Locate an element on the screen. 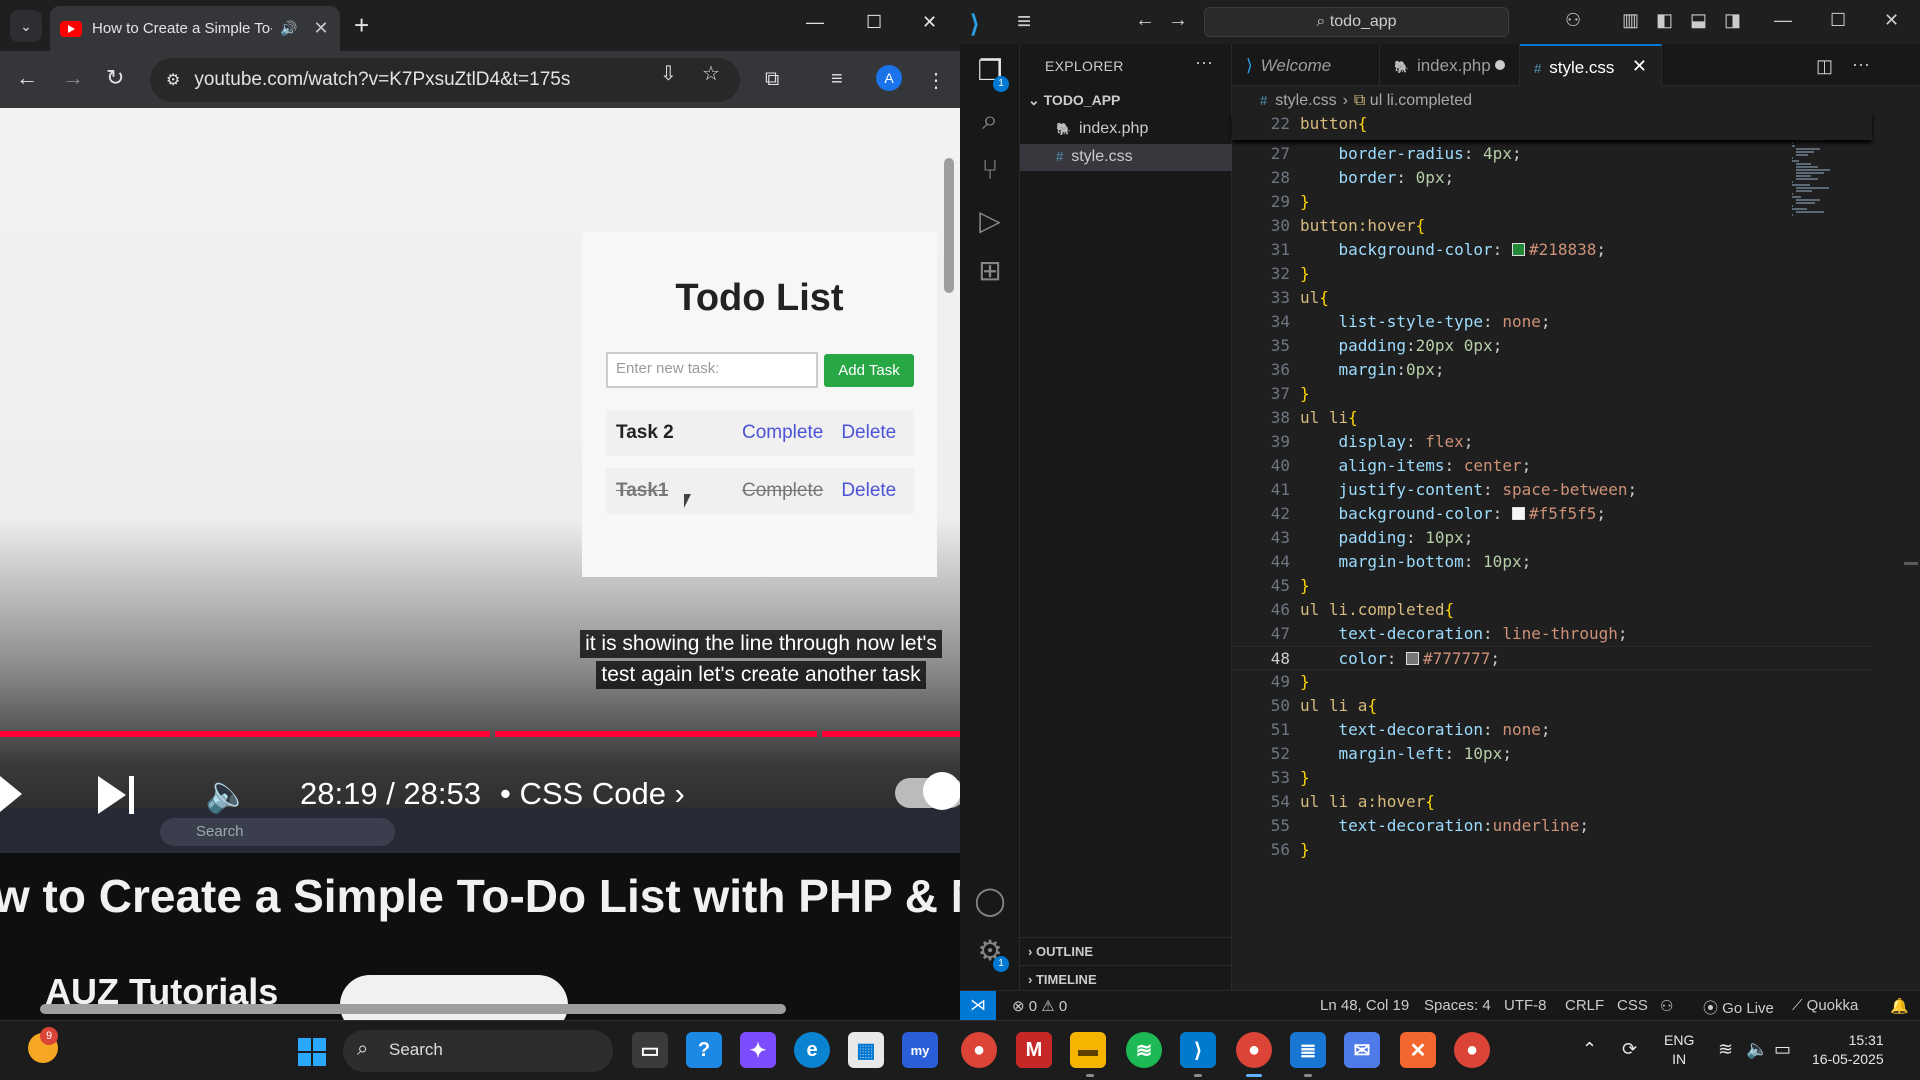  help-icon: ? is located at coordinates (704, 1050).